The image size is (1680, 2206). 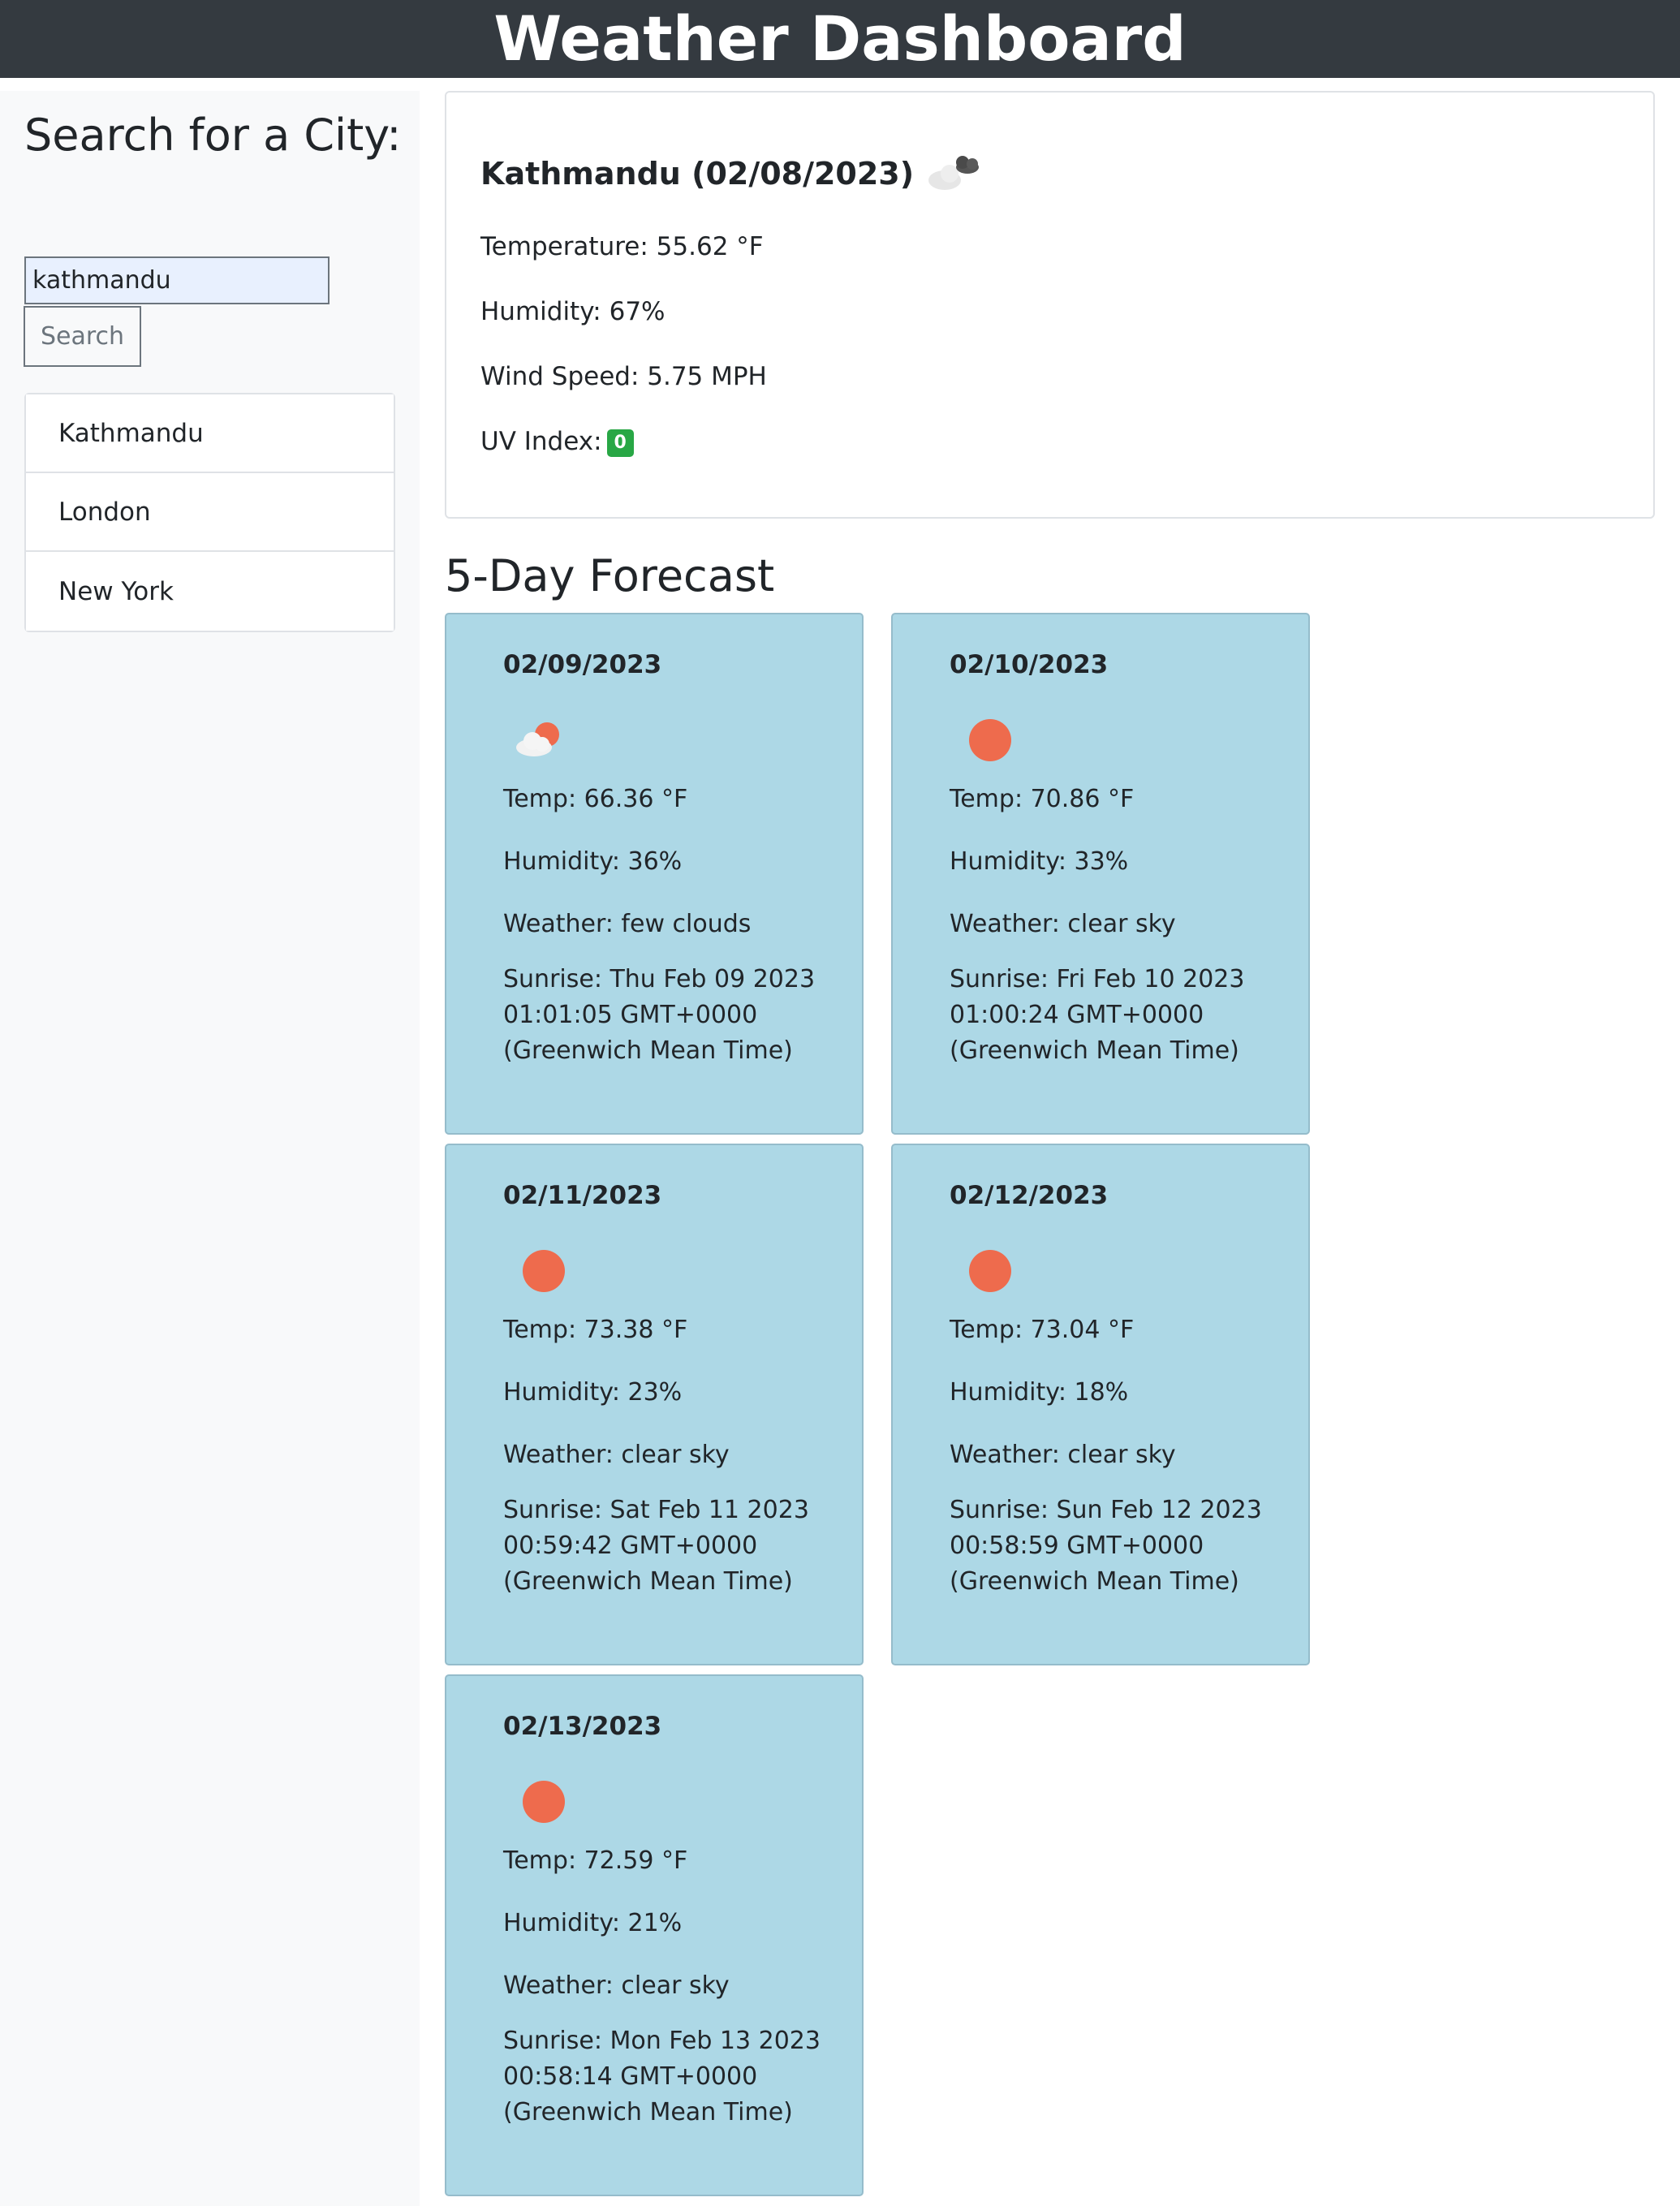 I want to click on history-item-london: London, so click(x=210, y=512).